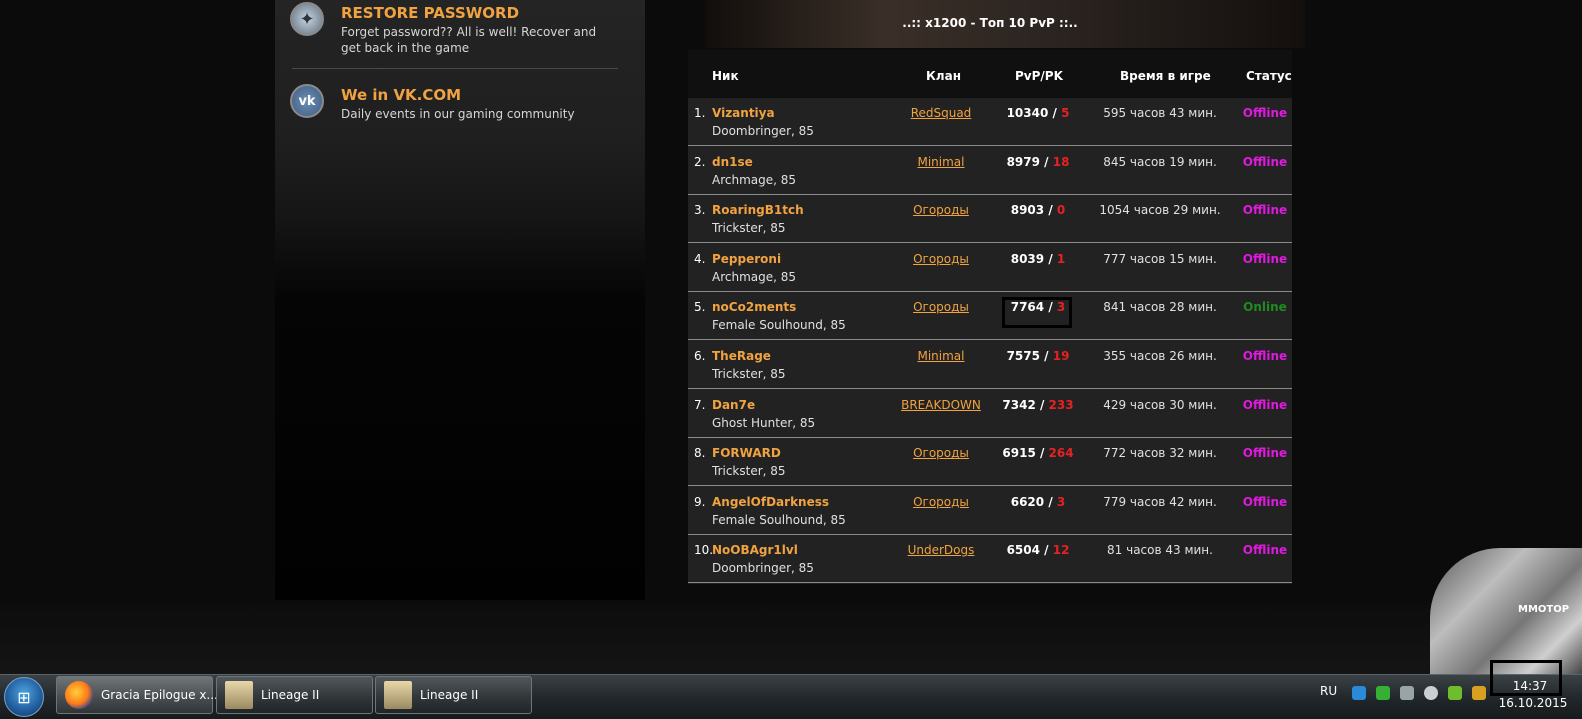 This screenshot has height=719, width=1582. Describe the element at coordinates (1328, 691) in the screenshot. I see `language-indicator: RU` at that location.